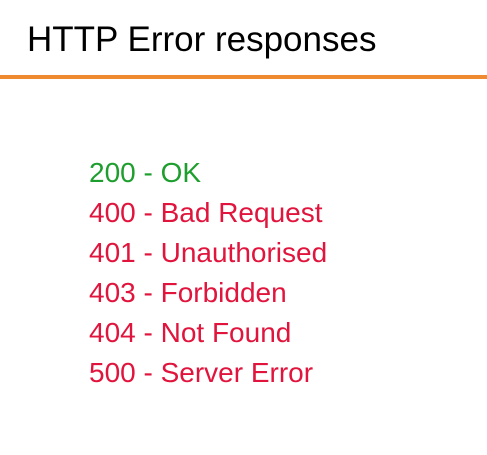 This screenshot has height=455, width=487. What do you see at coordinates (145, 172) in the screenshot?
I see `status-code-200: 200 - OK` at bounding box center [145, 172].